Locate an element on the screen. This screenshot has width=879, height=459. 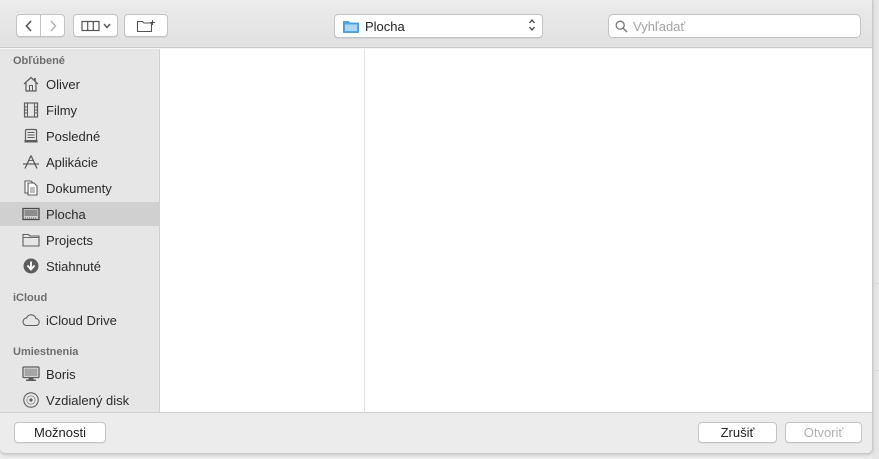
chevron-right-icon is located at coordinates (53, 26).